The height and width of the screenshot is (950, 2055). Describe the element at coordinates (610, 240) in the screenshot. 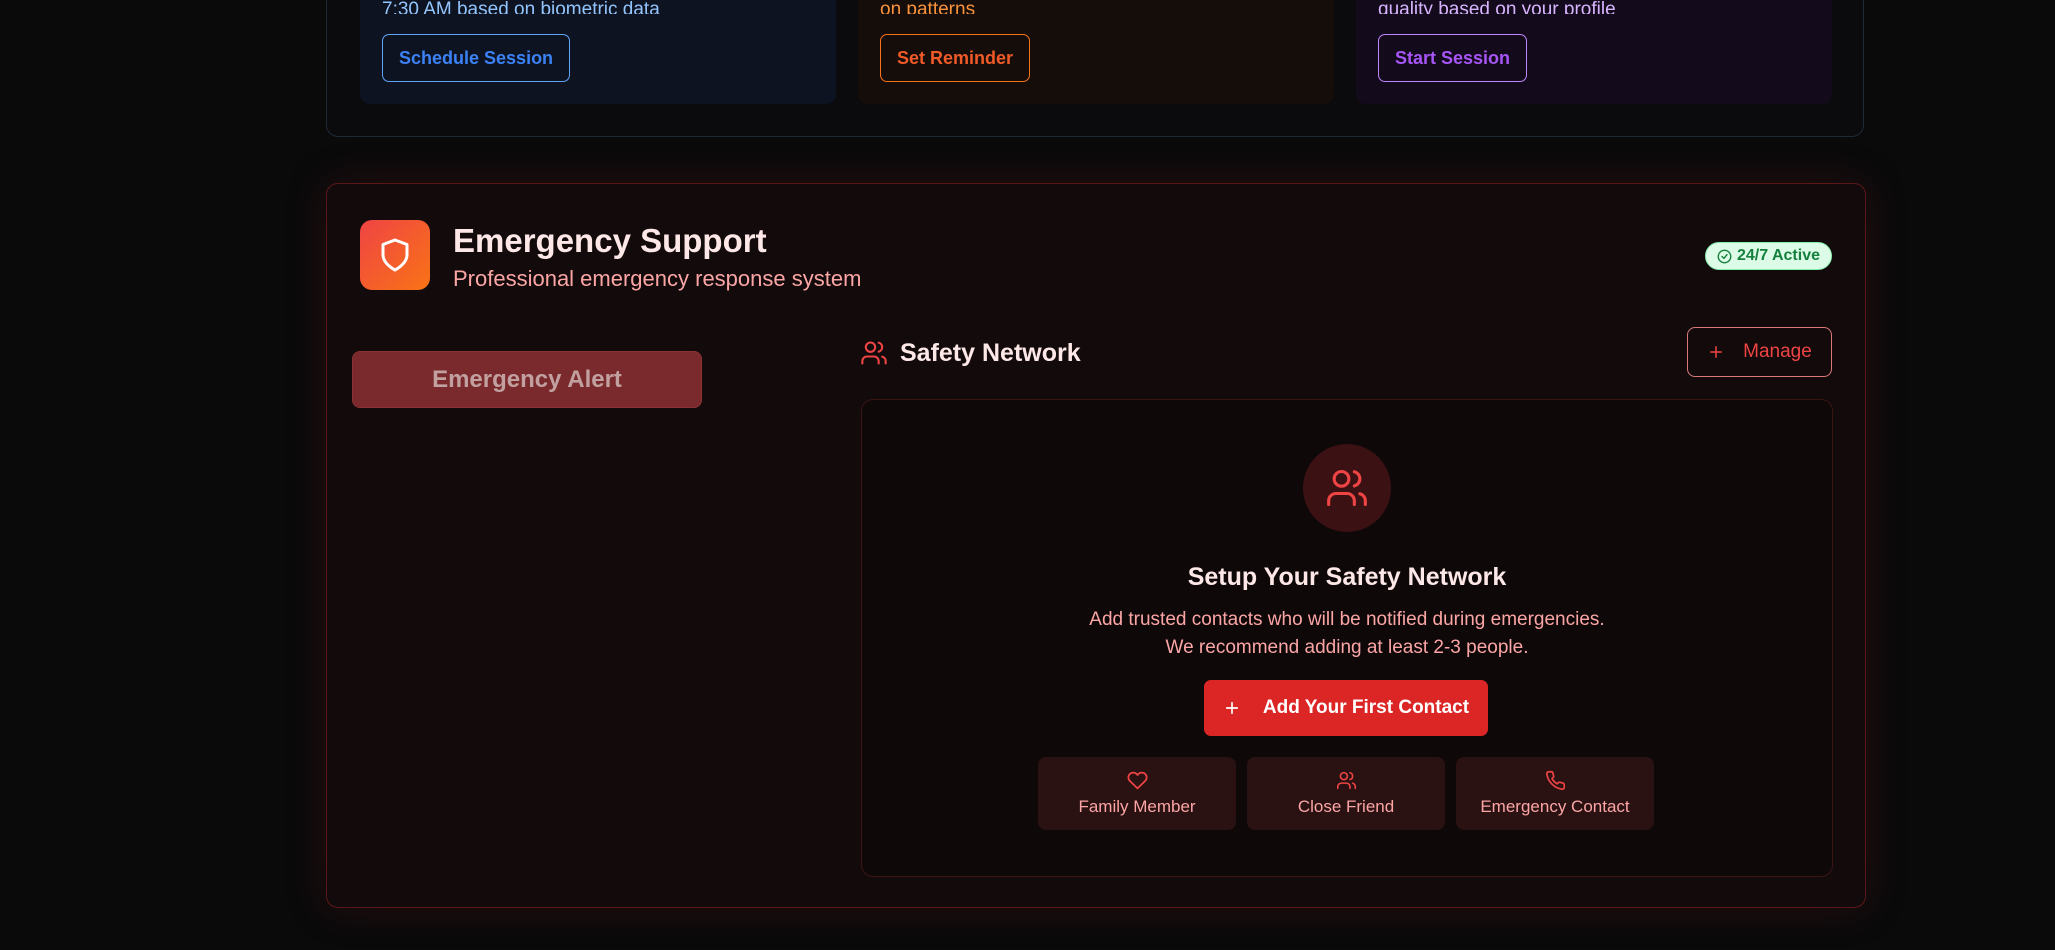

I see `emergency-title: Emergency Support` at that location.